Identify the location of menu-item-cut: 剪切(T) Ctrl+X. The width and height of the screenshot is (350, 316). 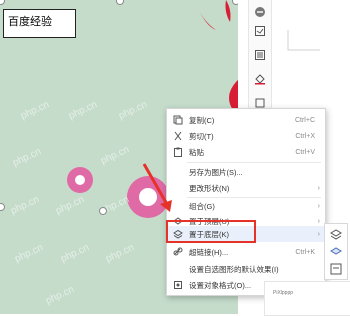
(246, 136).